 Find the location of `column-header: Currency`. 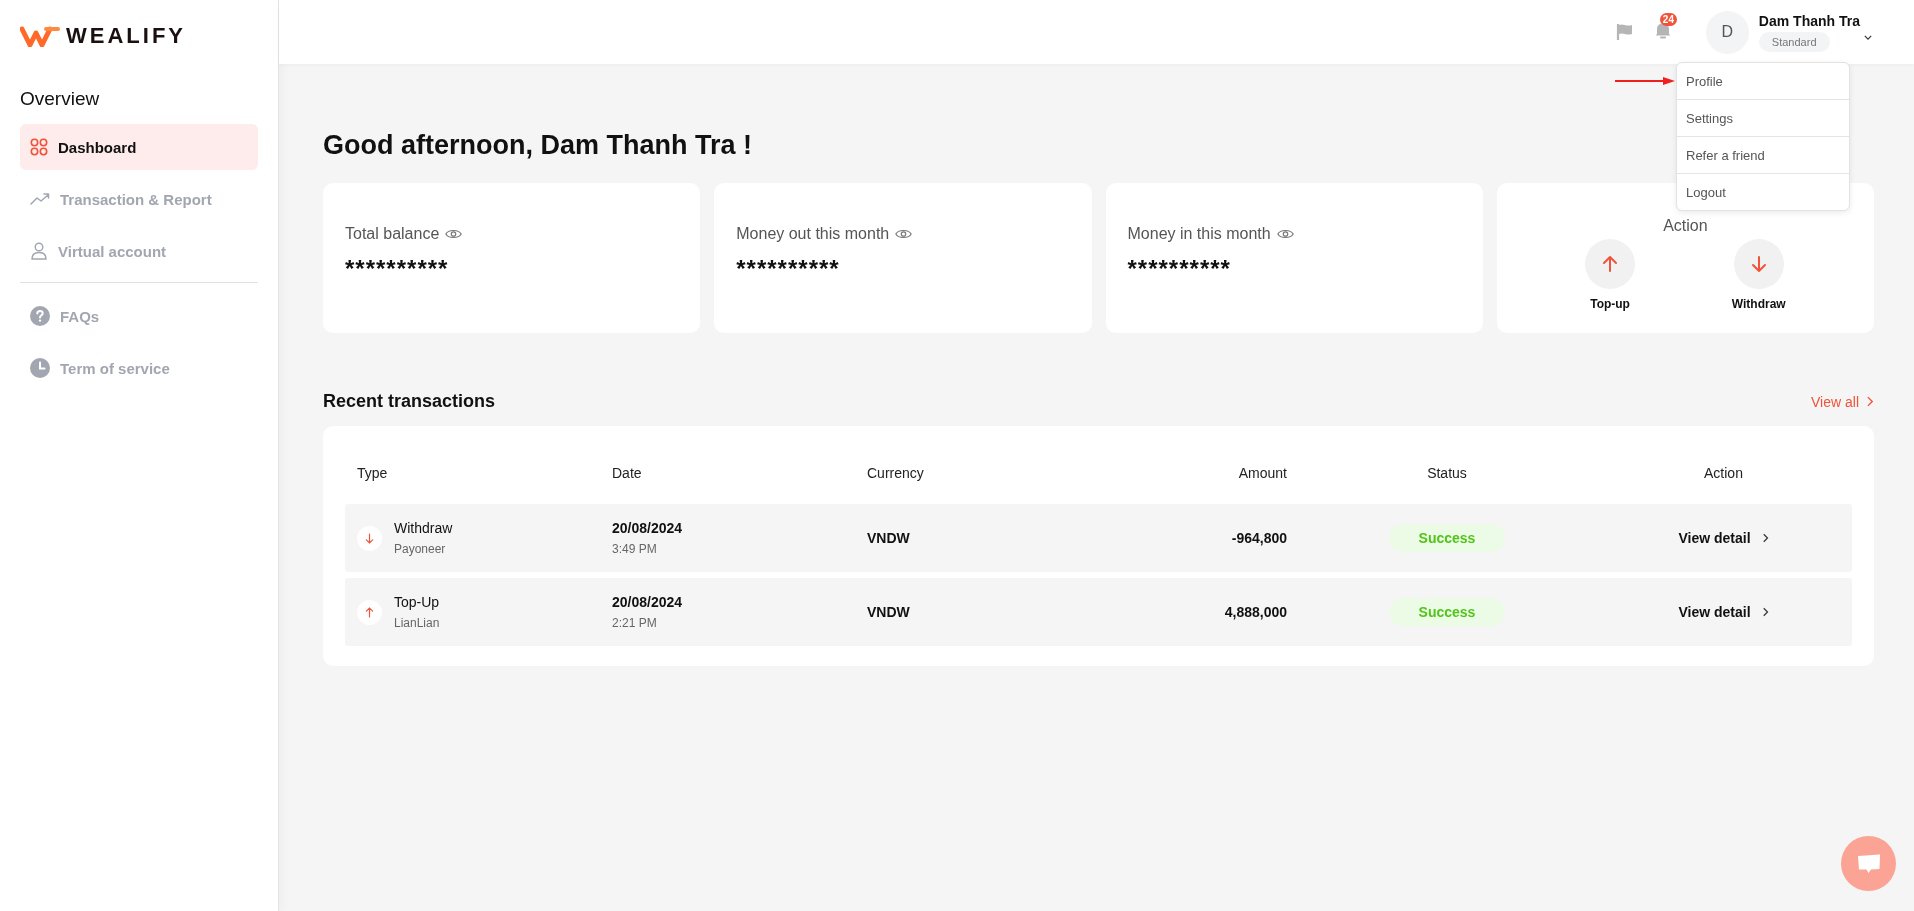

column-header: Currency is located at coordinates (896, 473).